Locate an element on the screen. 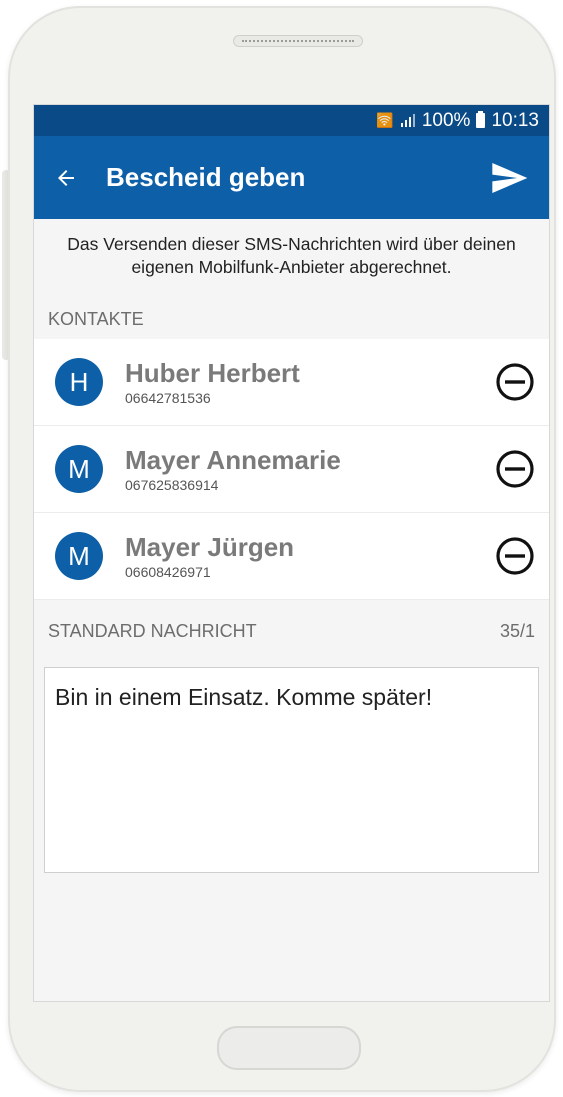 The width and height of the screenshot is (563, 1097). home-button is located at coordinates (289, 1048).